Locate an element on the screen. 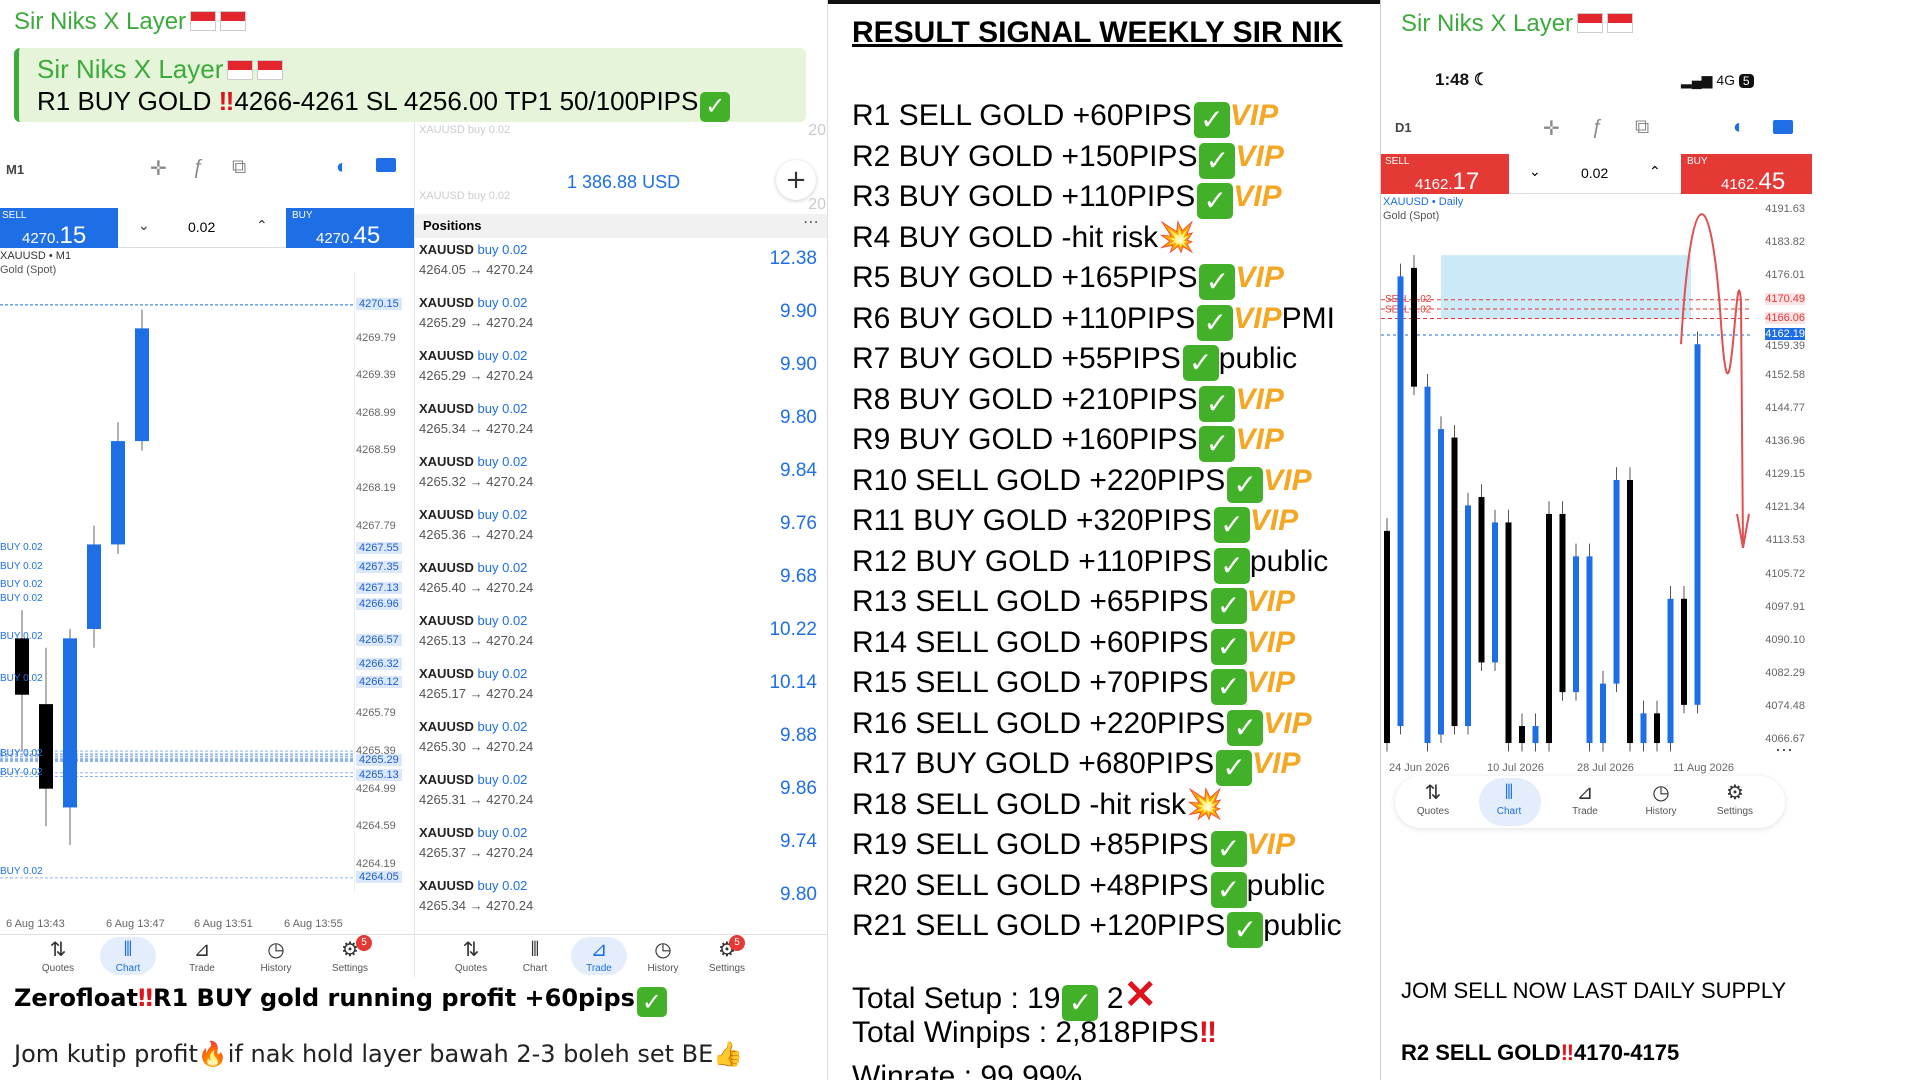 Image resolution: width=1920 pixels, height=1080 pixels. price-label: 4267.55 is located at coordinates (379, 548).